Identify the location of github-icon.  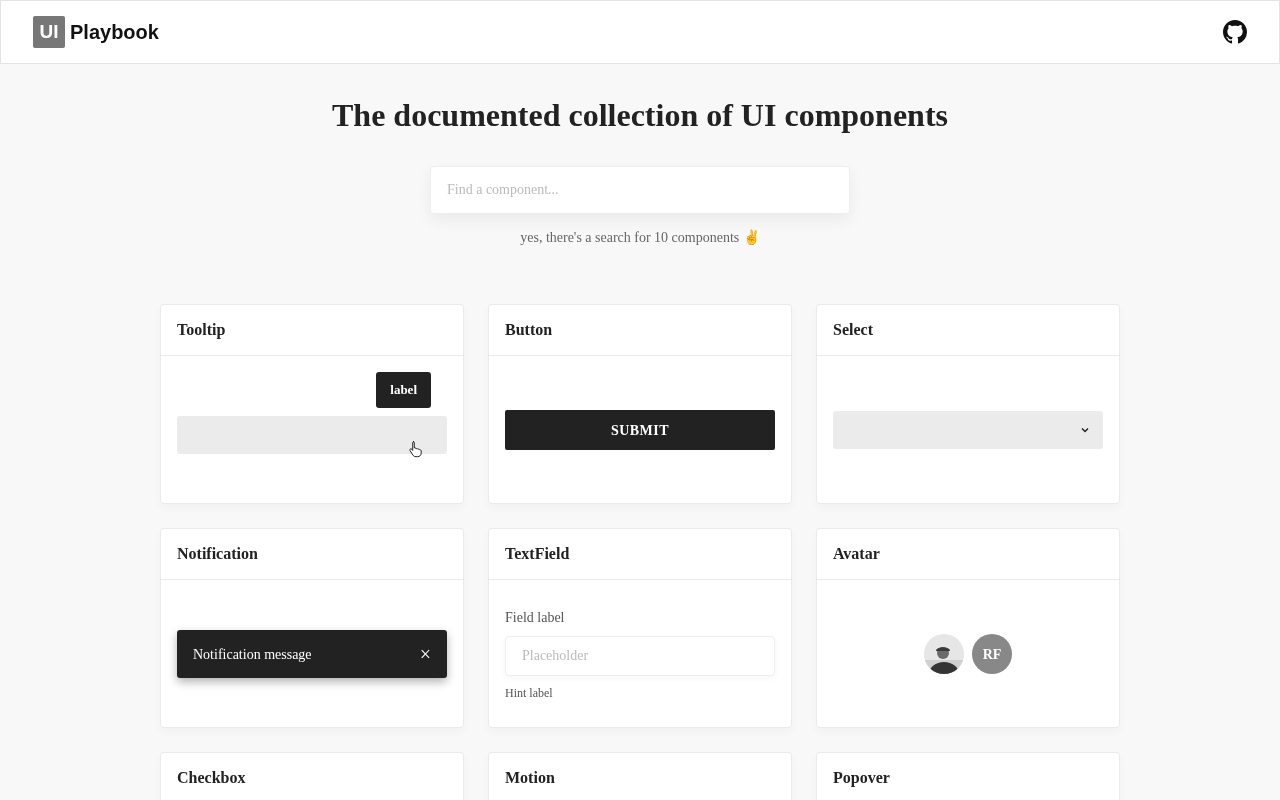
(1235, 32).